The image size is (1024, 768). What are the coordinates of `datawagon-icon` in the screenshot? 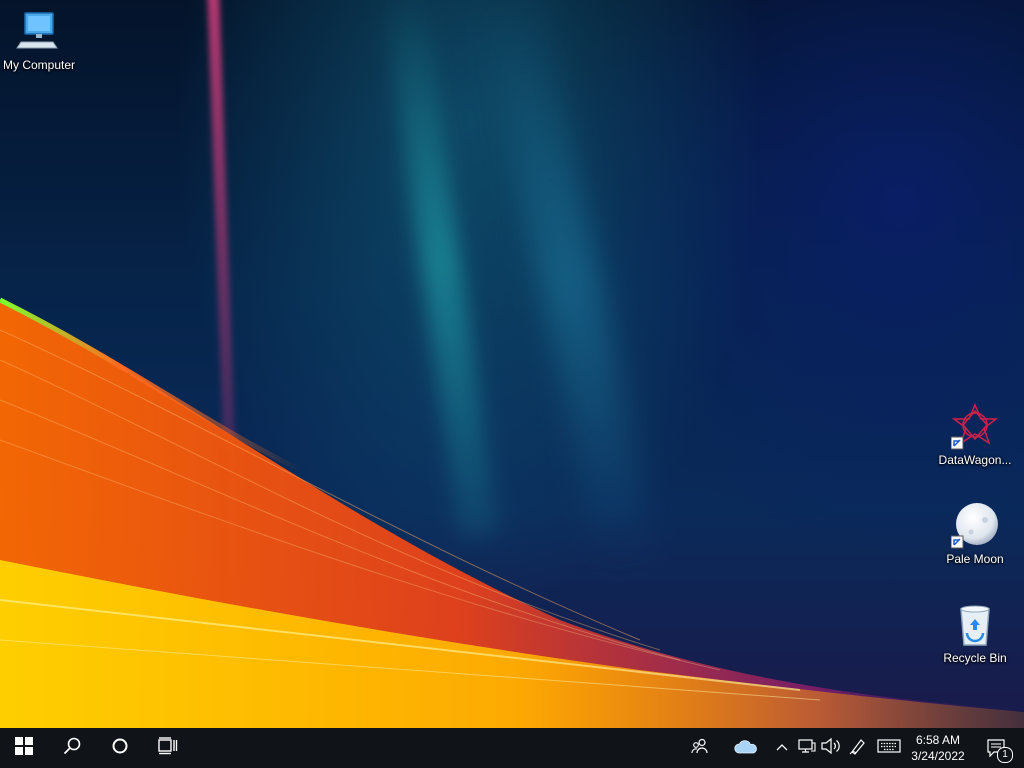 It's located at (974, 427).